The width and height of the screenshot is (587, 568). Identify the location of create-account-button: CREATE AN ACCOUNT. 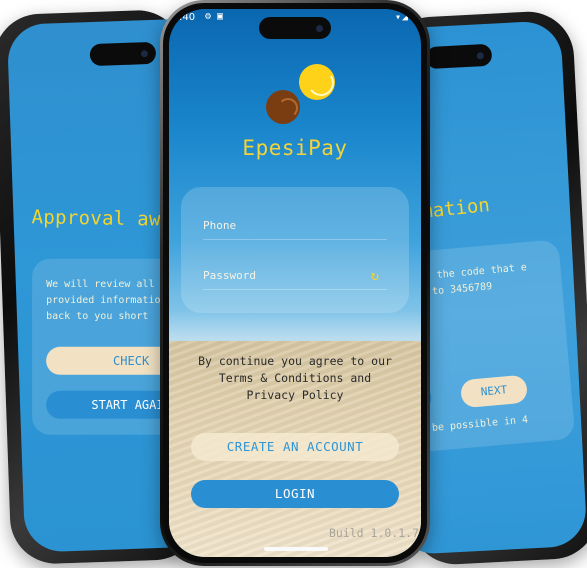
(295, 447).